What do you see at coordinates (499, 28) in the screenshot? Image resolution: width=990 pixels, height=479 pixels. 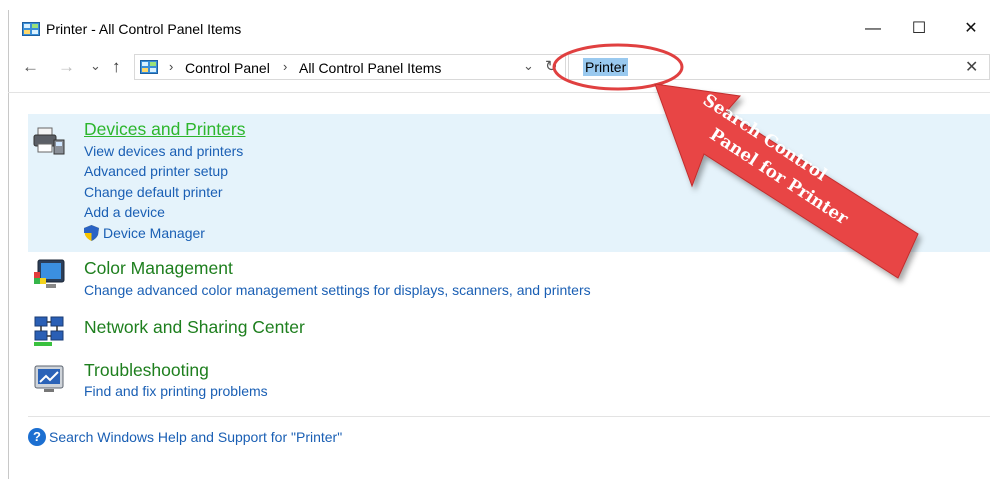 I see `title-bar: Printer - All Control Panel Items — ☐ ✕` at bounding box center [499, 28].